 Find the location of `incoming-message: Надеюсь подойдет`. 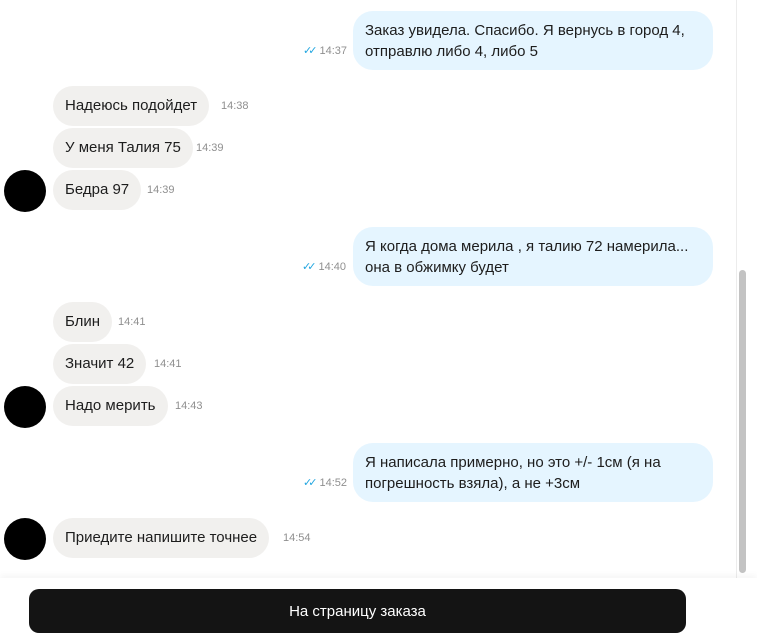

incoming-message: Надеюсь подойдет is located at coordinates (131, 106).